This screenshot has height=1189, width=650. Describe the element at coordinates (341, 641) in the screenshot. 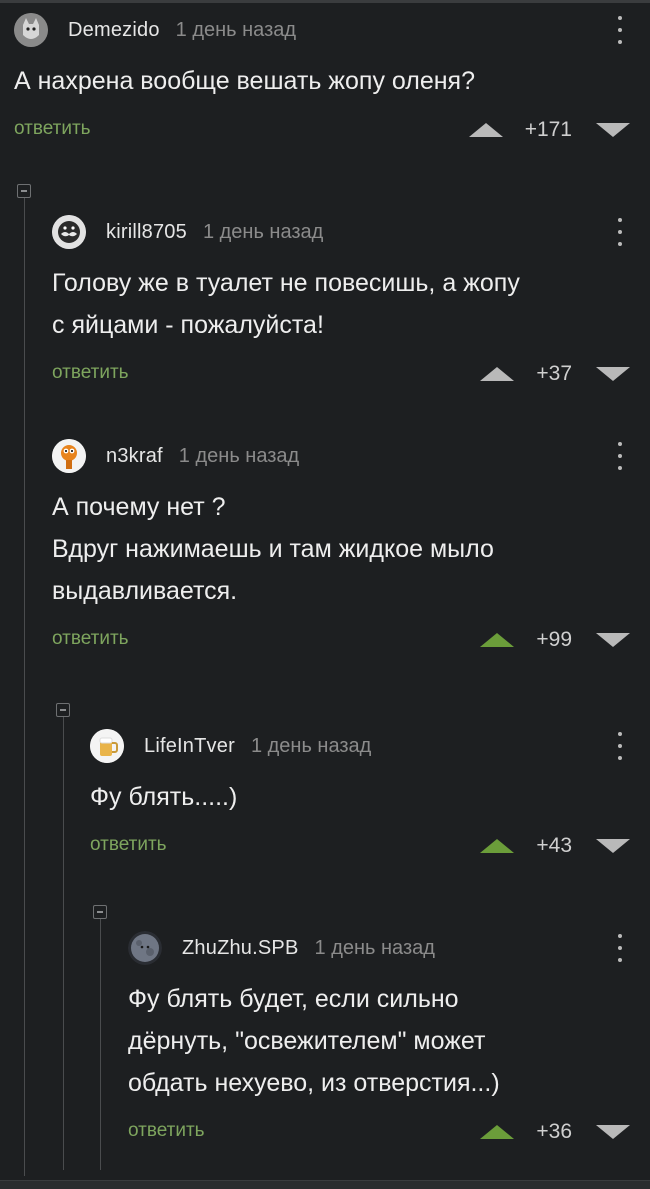

I see `comment-actions: ответить +99` at that location.